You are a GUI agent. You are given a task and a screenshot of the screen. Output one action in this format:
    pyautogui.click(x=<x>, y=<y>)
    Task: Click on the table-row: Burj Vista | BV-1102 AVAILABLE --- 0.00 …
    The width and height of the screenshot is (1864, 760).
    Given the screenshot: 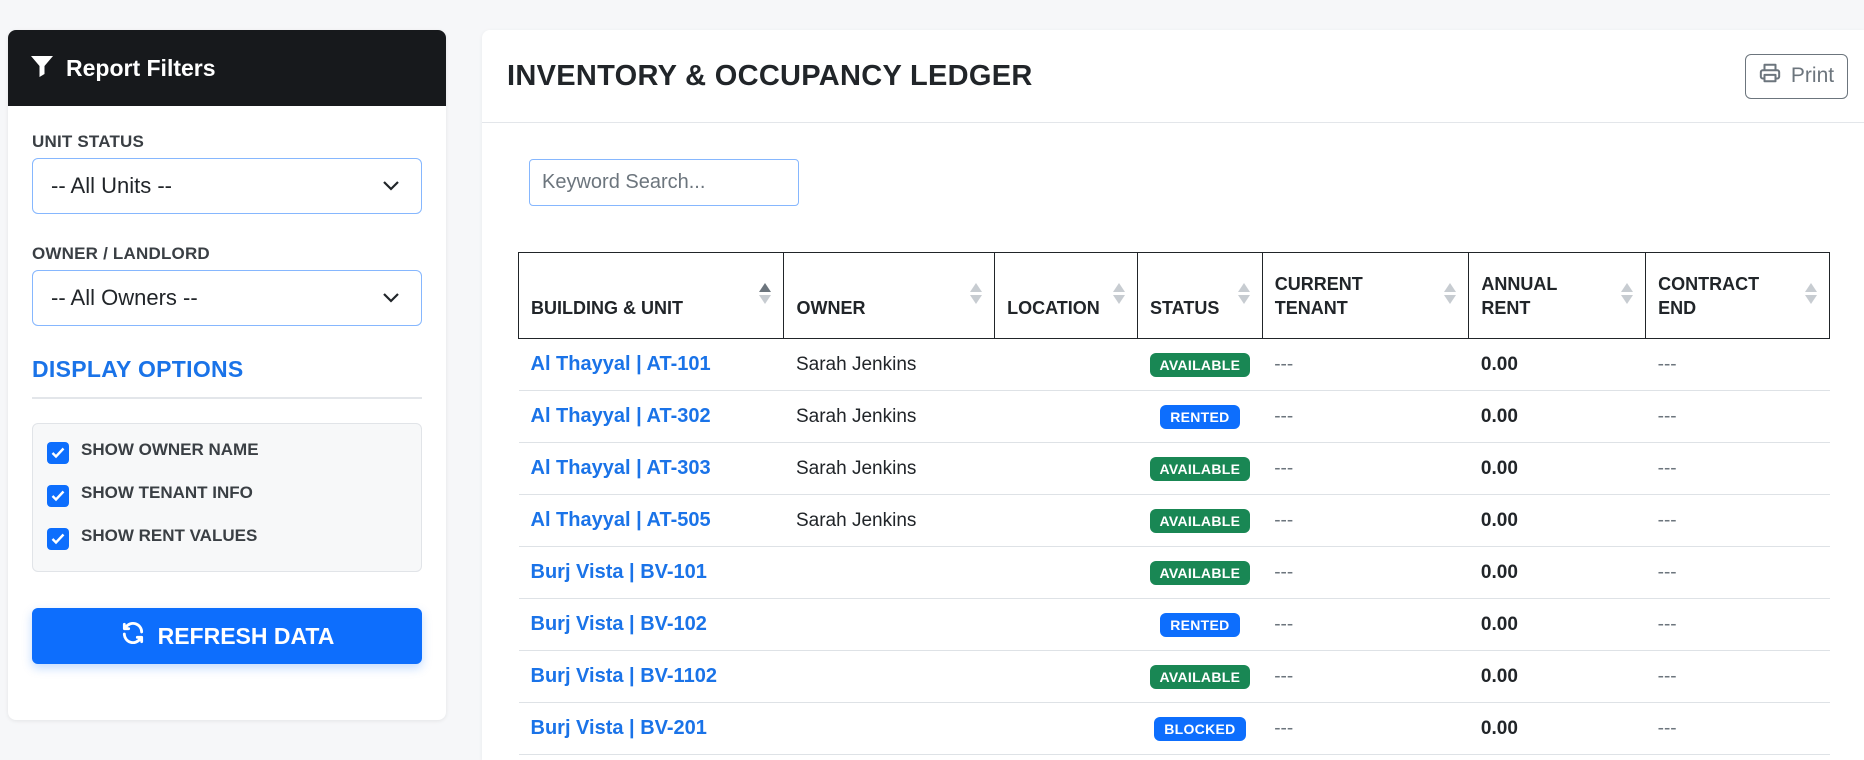 What is the action you would take?
    pyautogui.click(x=1174, y=676)
    